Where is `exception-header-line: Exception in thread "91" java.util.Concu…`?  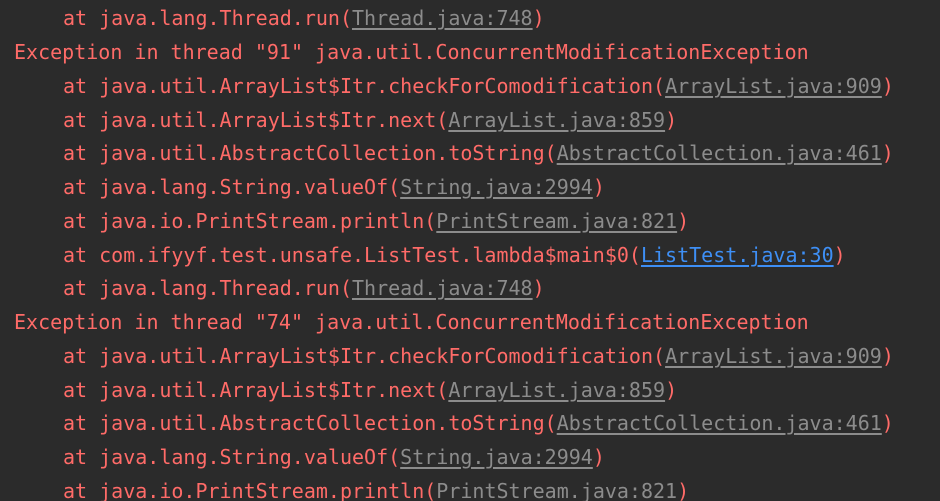
exception-header-line: Exception in thread "91" java.util.Concu… is located at coordinates (411, 52).